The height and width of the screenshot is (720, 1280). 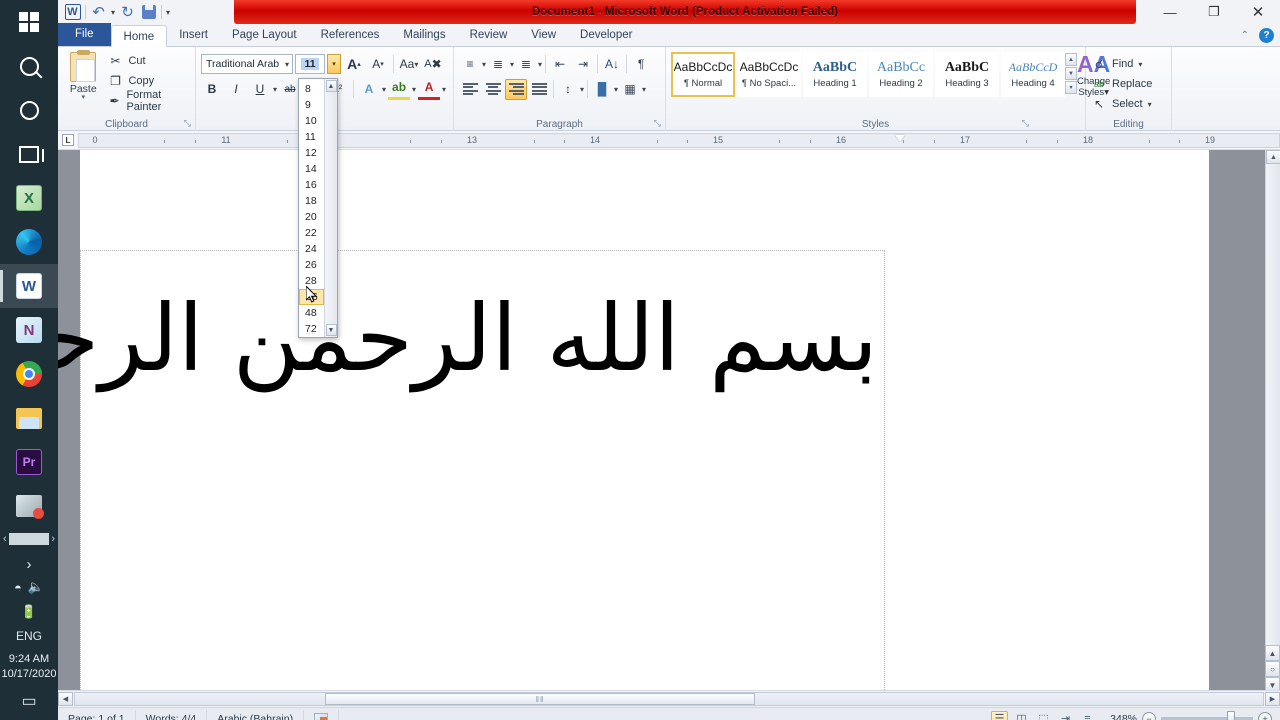 What do you see at coordinates (1128, 104) in the screenshot?
I see `select-button: ↖ Select ▾` at bounding box center [1128, 104].